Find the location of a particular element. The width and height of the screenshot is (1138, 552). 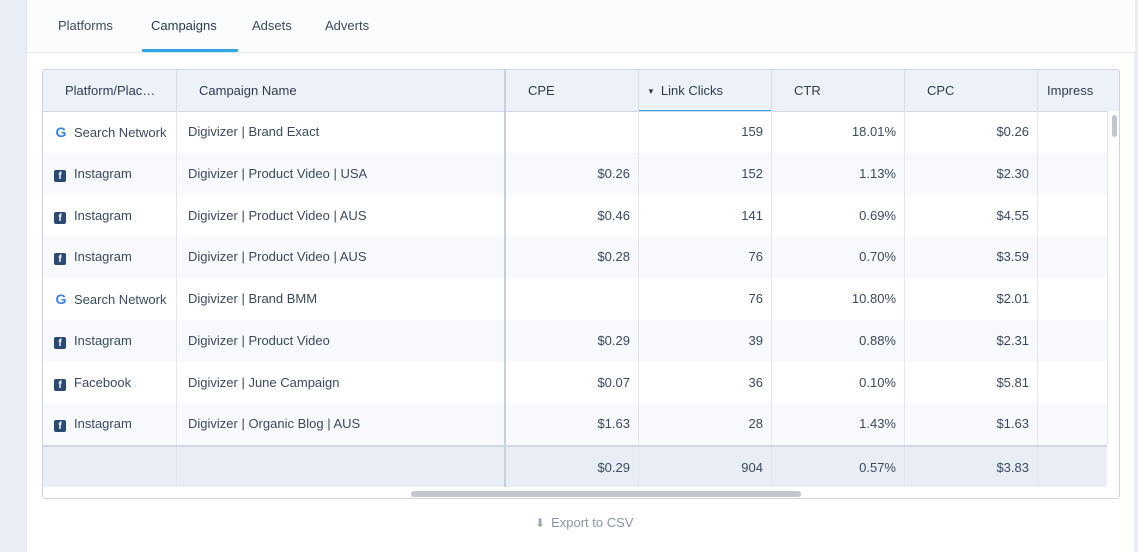

totals-row: $0.29 904 0.57% $3.83 is located at coordinates (575, 467).